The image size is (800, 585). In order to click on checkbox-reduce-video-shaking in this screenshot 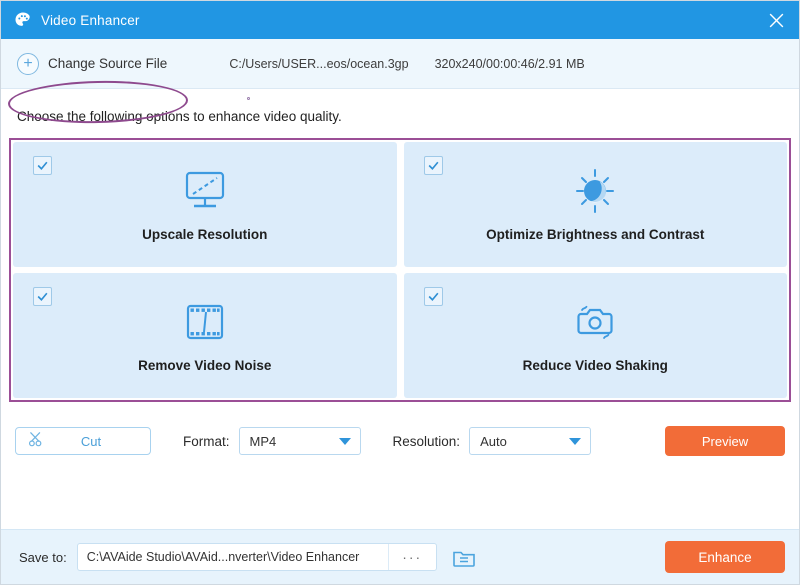, I will do `click(433, 296)`.